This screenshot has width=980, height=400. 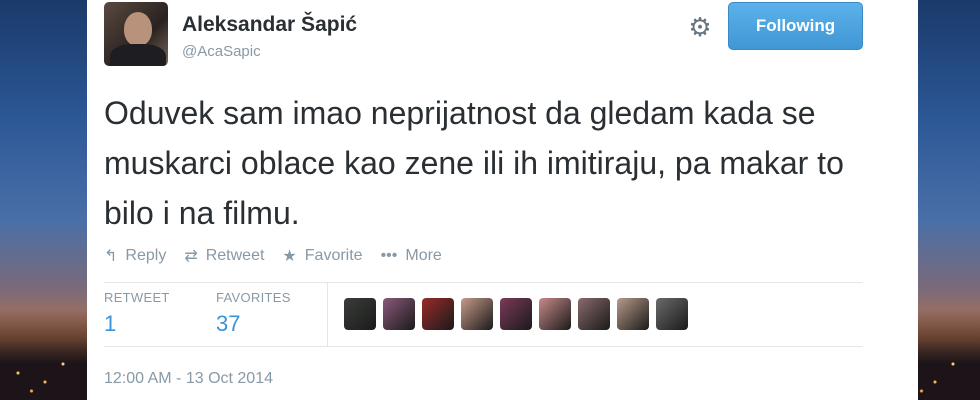 I want to click on avatar-body, so click(x=138, y=55).